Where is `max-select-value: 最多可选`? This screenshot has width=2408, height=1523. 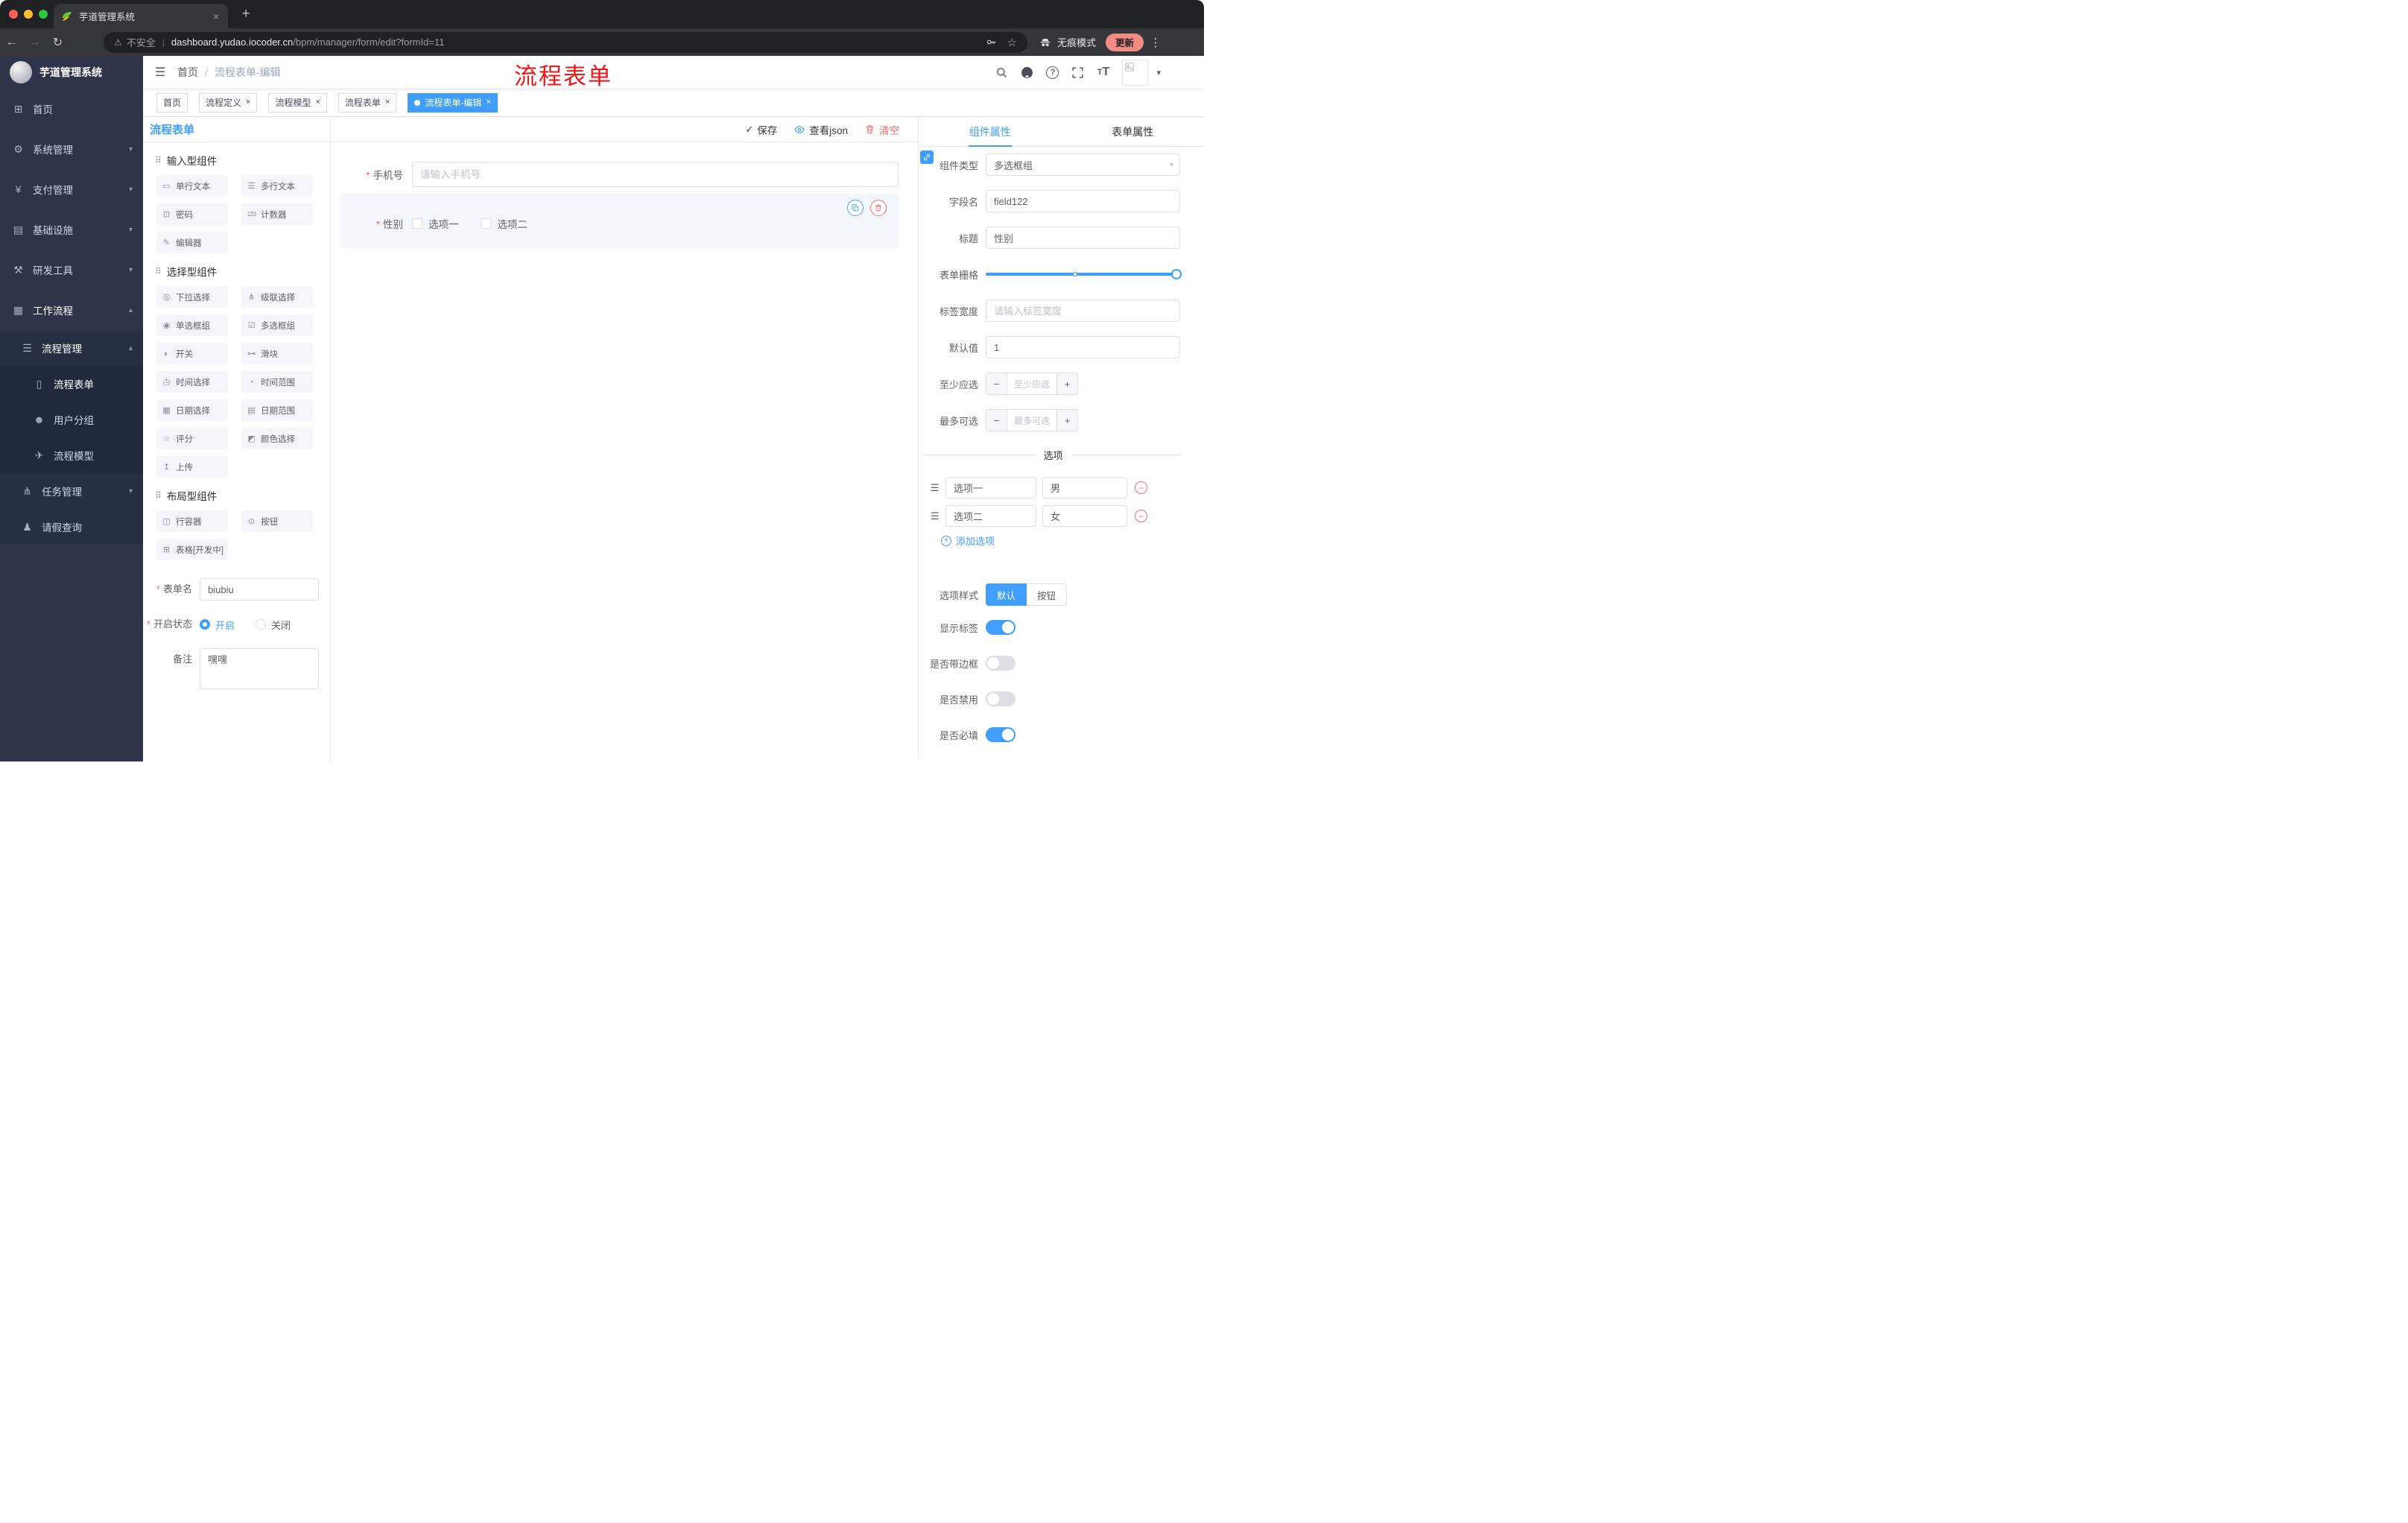
max-select-value: 最多可选 is located at coordinates (1031, 421).